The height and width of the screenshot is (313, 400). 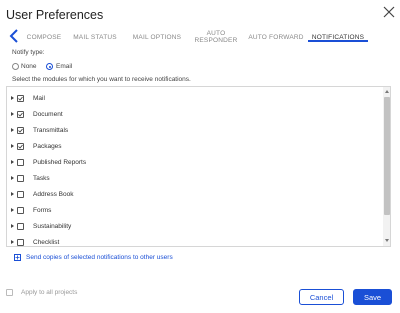 I want to click on tab-auto-forward: AUTO FORWARD, so click(x=276, y=37).